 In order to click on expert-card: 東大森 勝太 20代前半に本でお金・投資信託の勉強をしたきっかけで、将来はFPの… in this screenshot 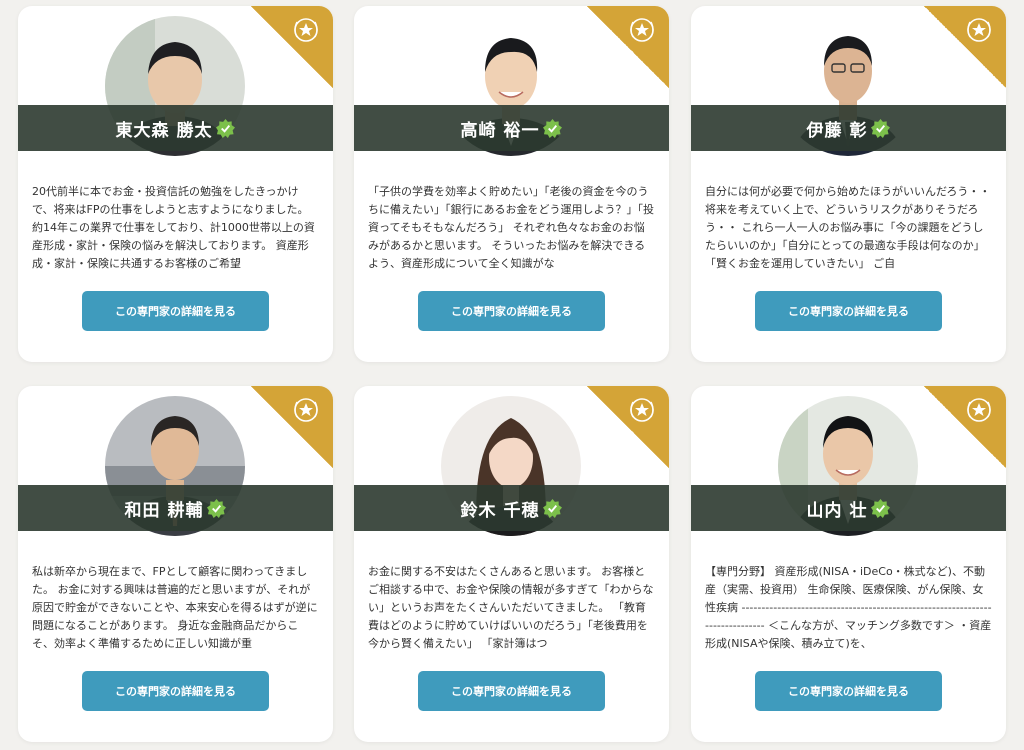, I will do `click(175, 184)`.